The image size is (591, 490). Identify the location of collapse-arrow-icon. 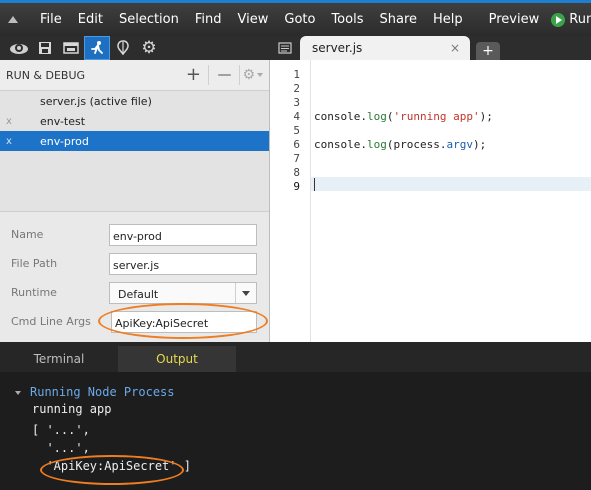
(18, 393).